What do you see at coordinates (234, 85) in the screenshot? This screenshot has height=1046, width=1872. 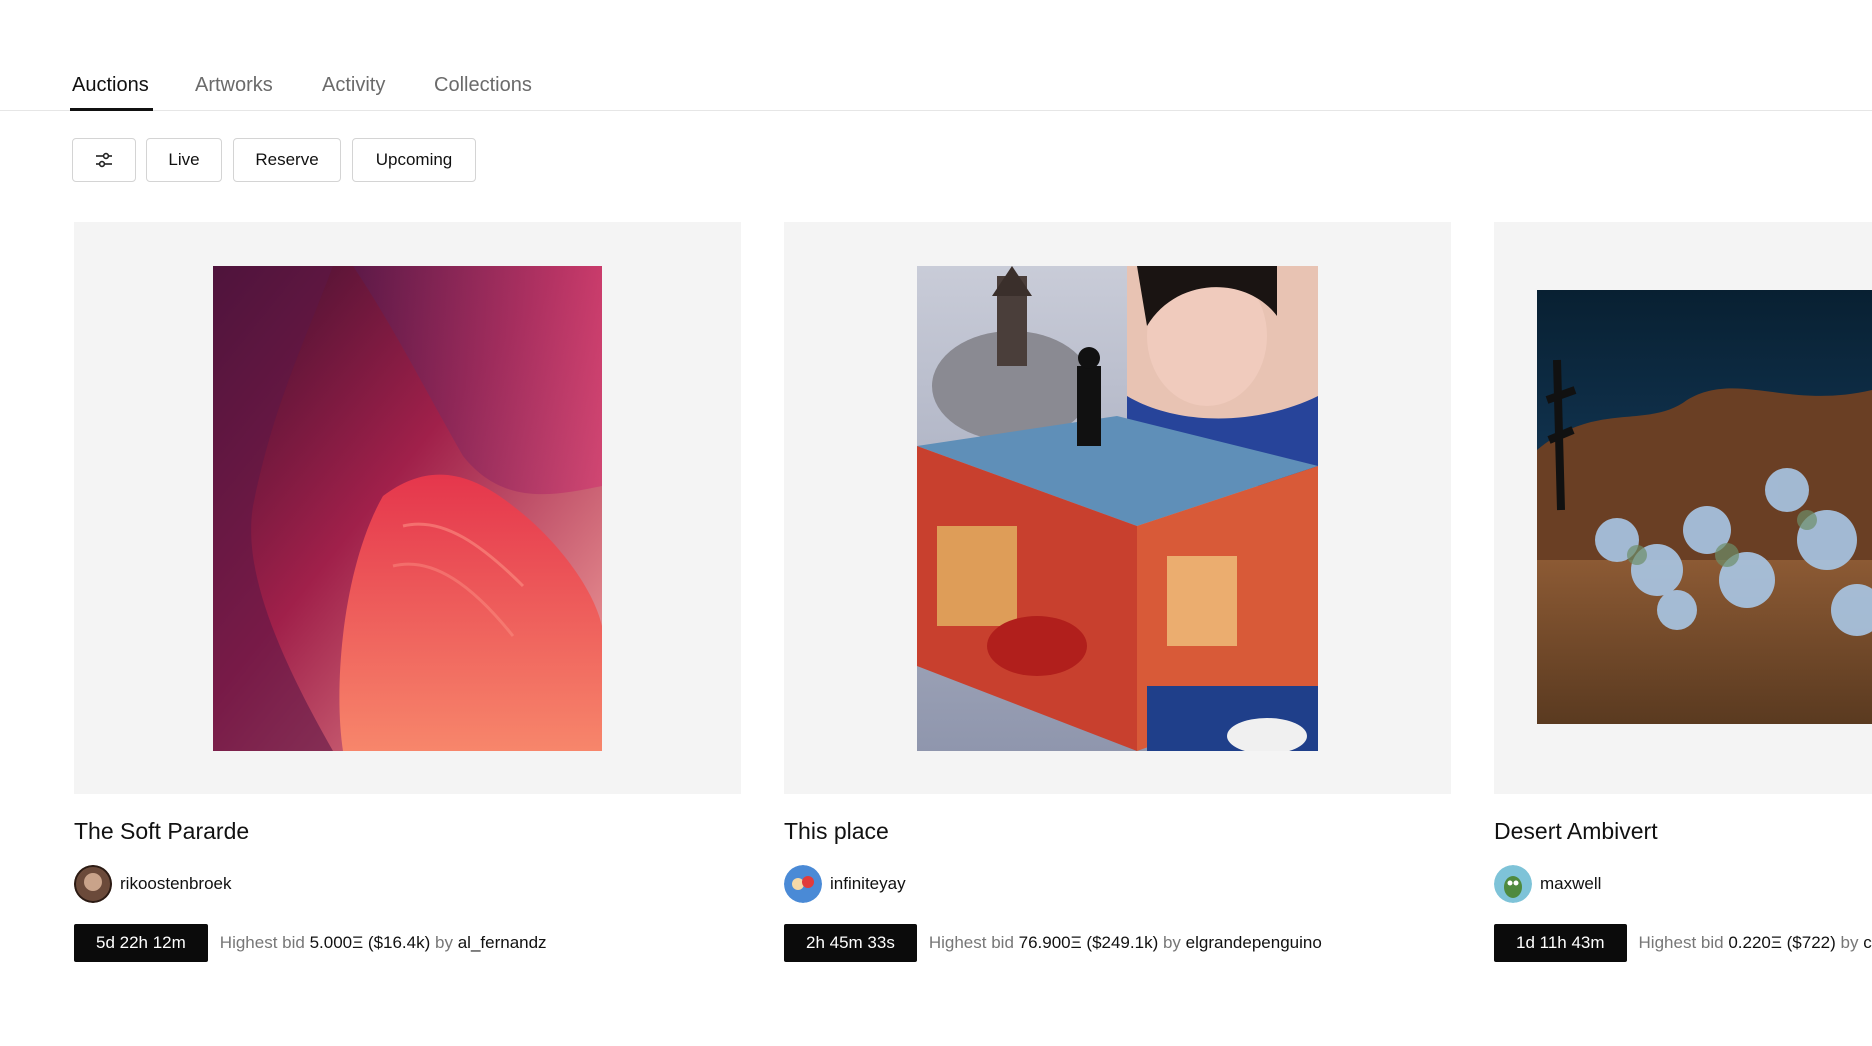 I see `tab-artworks: Artworks` at bounding box center [234, 85].